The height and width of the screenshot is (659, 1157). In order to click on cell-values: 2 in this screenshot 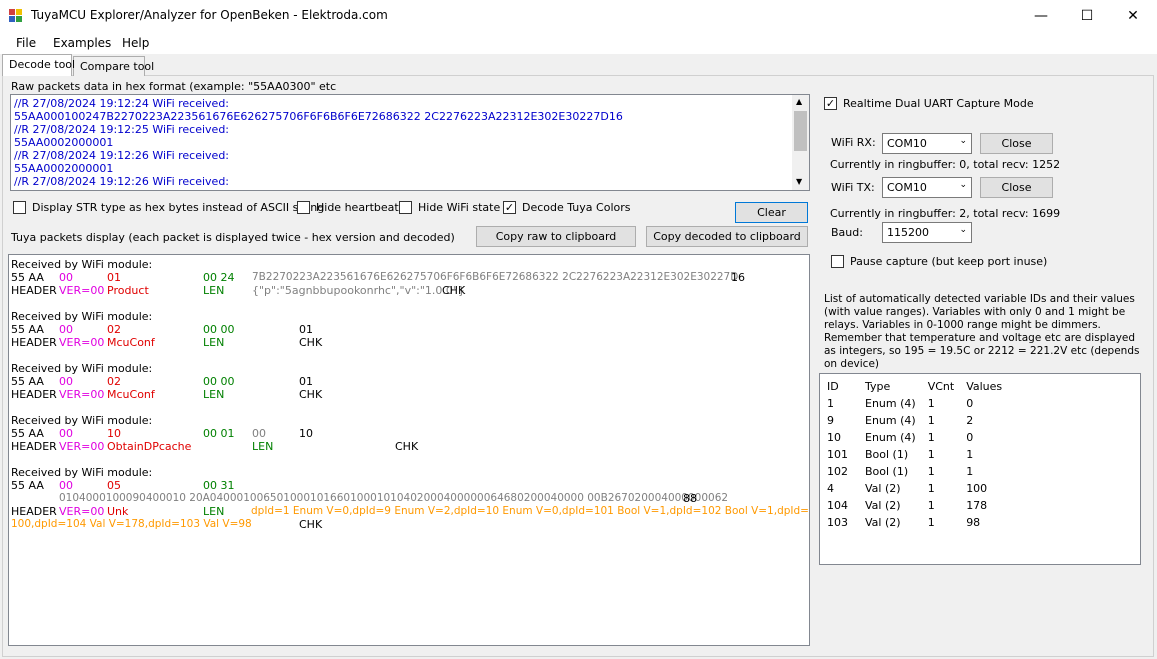, I will do `click(970, 420)`.